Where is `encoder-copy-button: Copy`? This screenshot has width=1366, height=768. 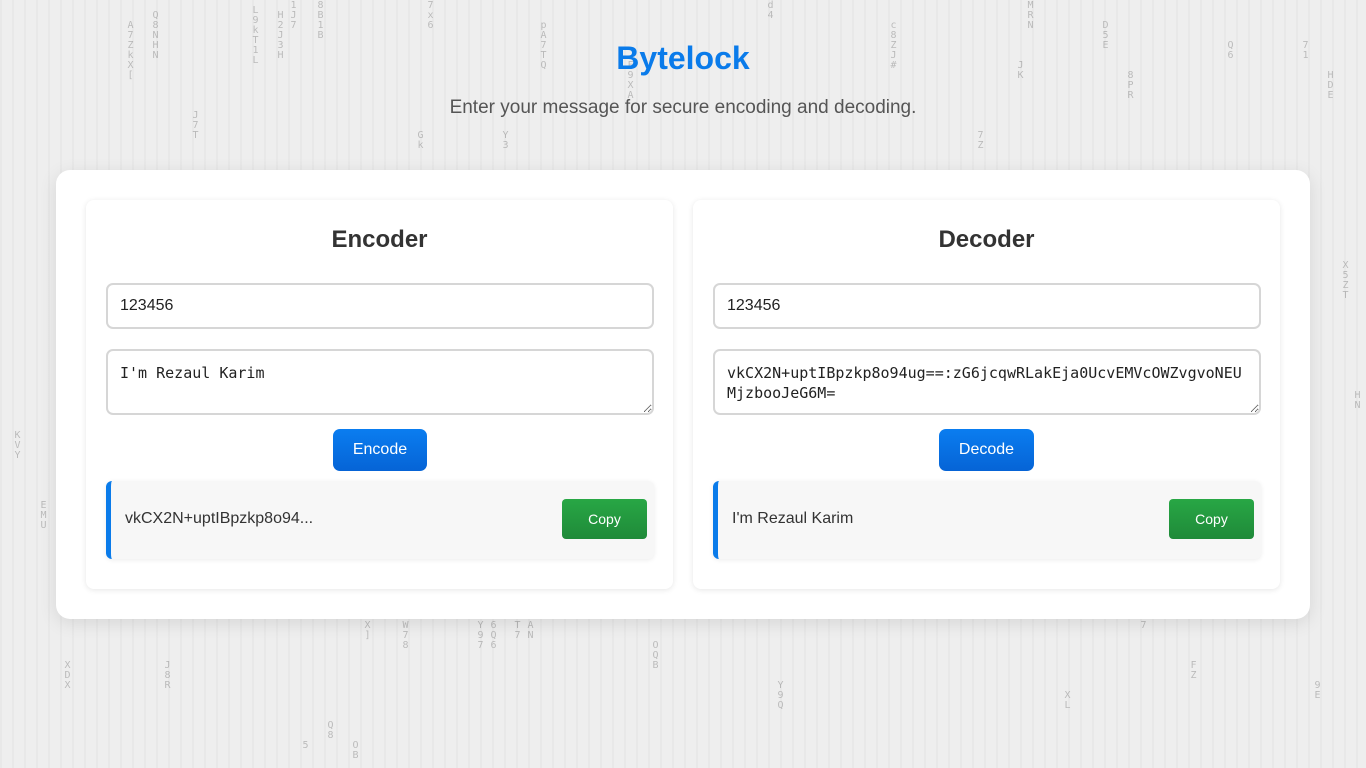
encoder-copy-button: Copy is located at coordinates (604, 519).